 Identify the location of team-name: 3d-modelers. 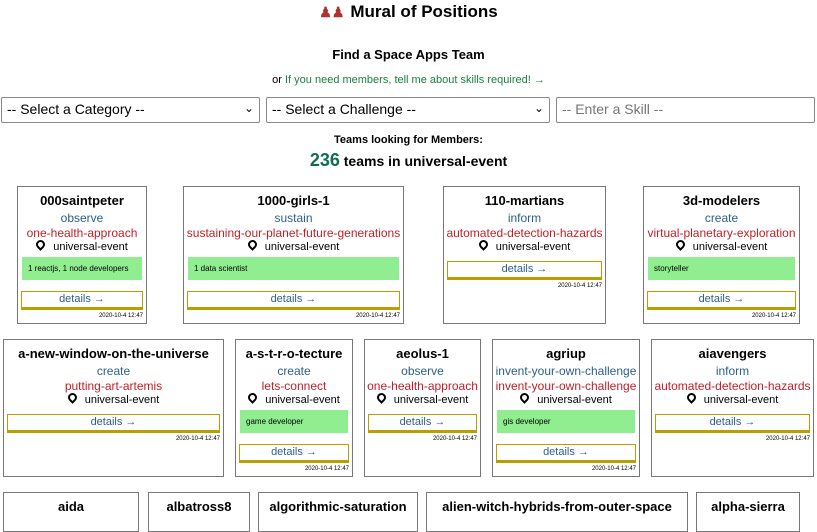
(721, 200).